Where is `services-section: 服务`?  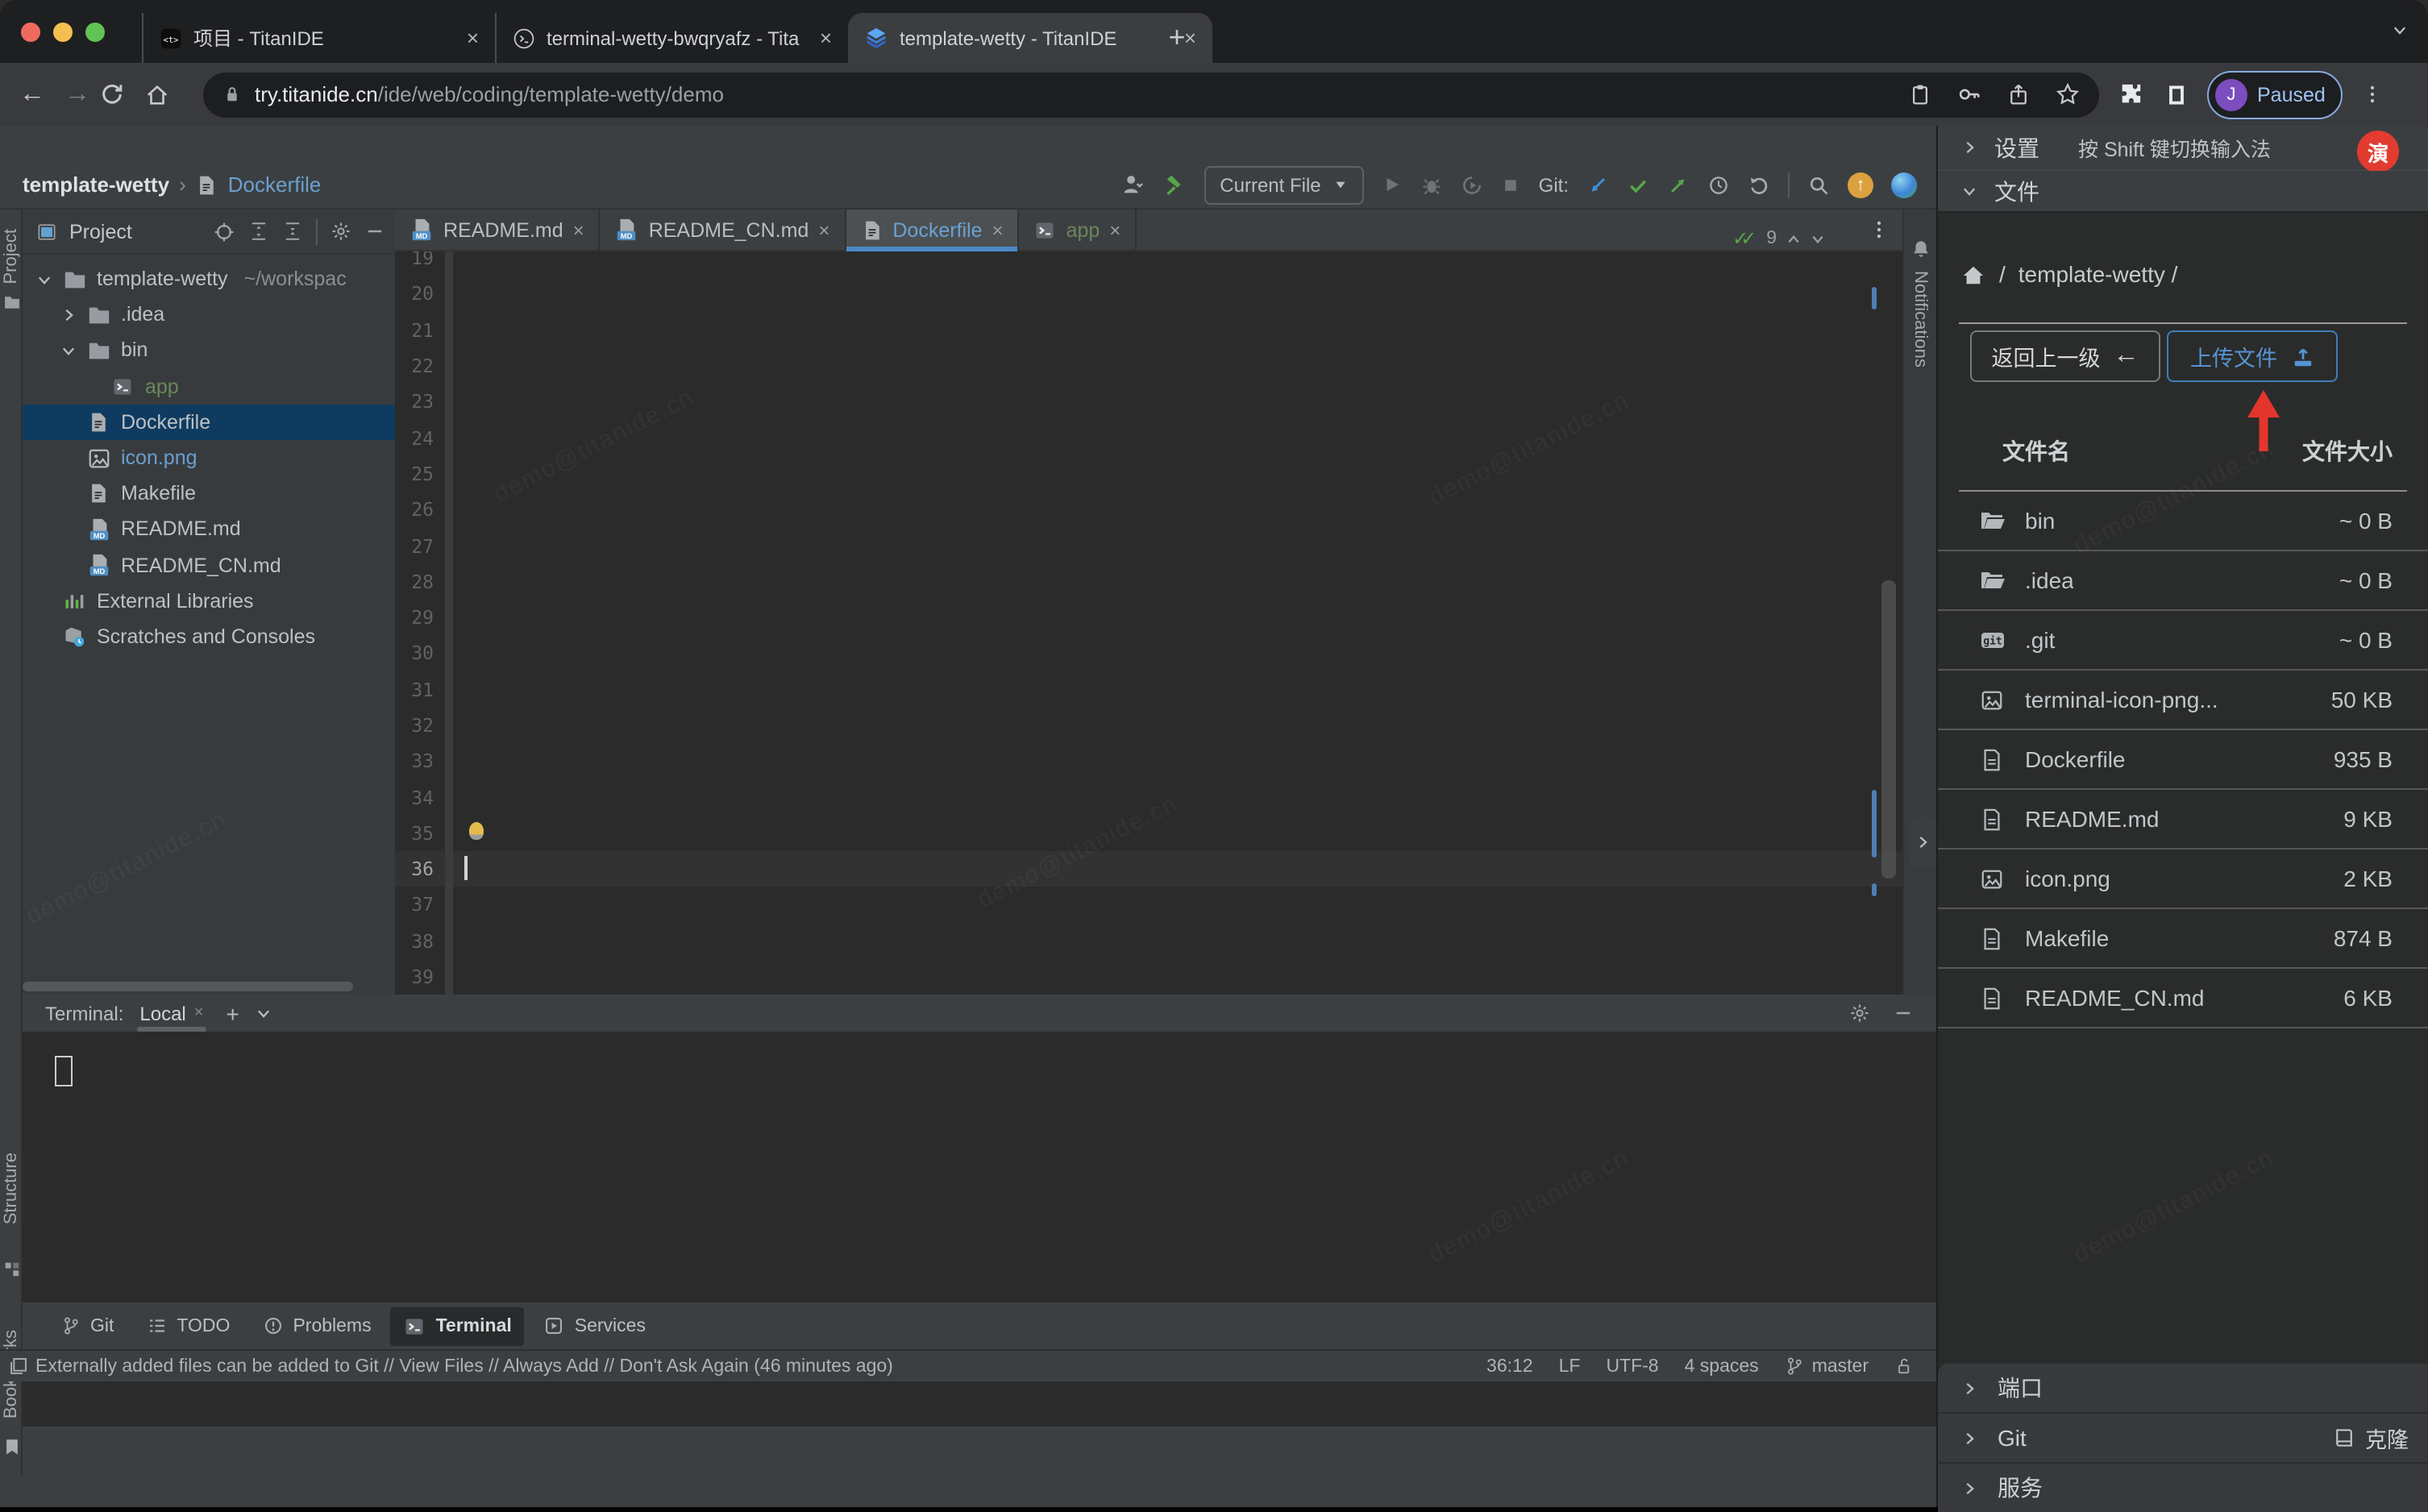
services-section: 服务 is located at coordinates (2183, 1487).